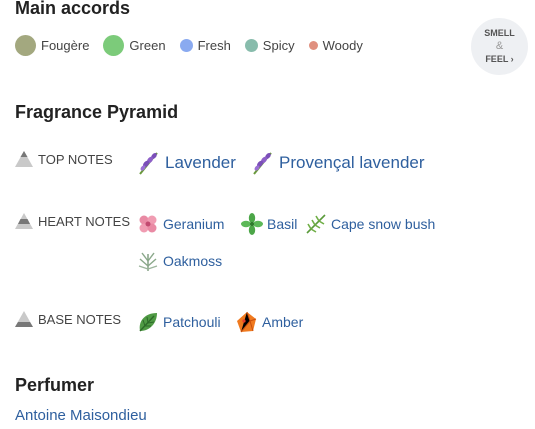  I want to click on pyramid-top-icon, so click(24, 159).